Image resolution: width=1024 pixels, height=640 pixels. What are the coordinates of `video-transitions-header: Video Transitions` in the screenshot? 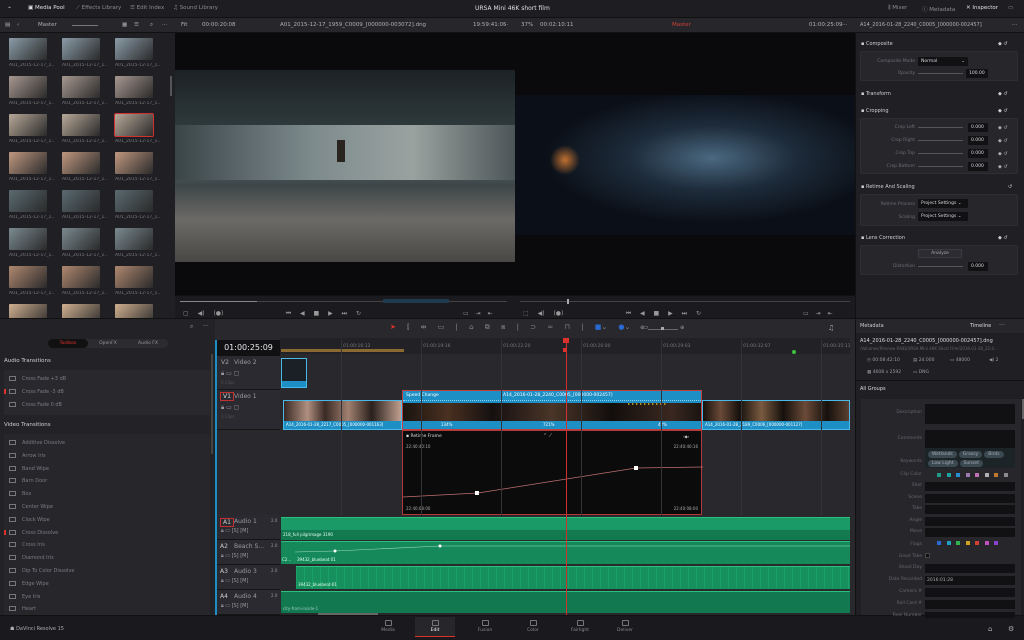 It's located at (27, 425).